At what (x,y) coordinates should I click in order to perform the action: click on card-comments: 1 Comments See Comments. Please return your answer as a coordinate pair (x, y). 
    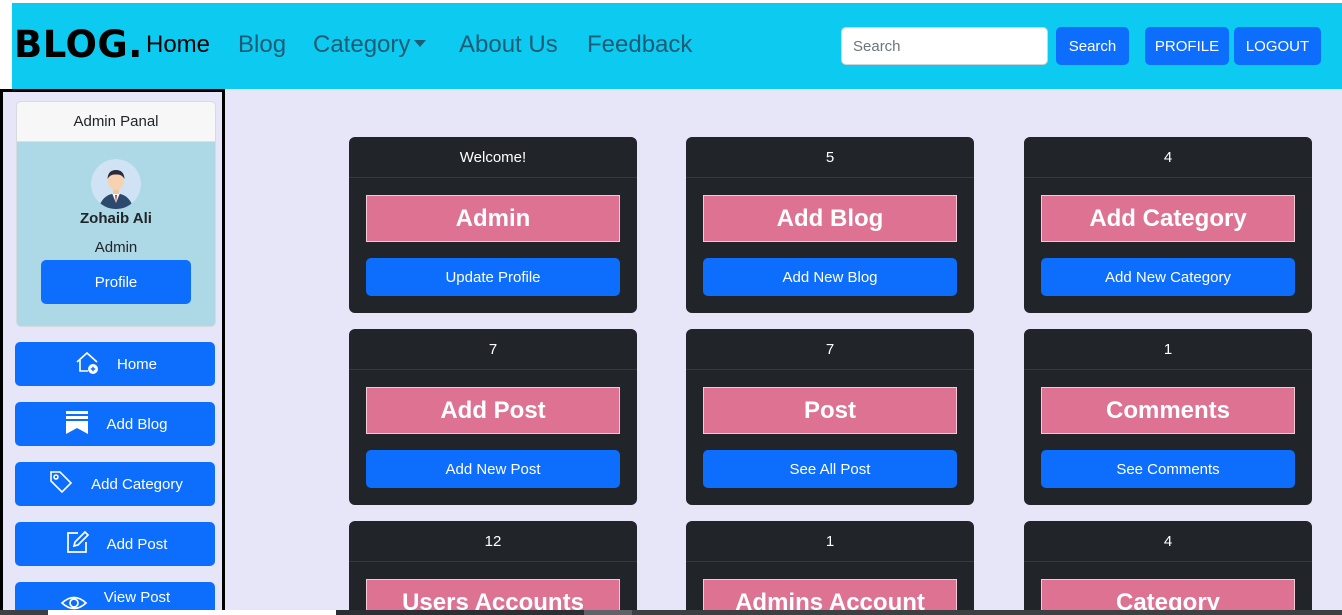
    Looking at the image, I should click on (1168, 417).